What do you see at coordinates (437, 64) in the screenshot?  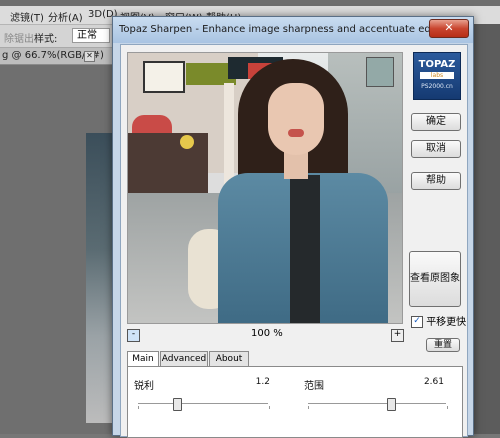 I see `logo-text: TOPAZ` at bounding box center [437, 64].